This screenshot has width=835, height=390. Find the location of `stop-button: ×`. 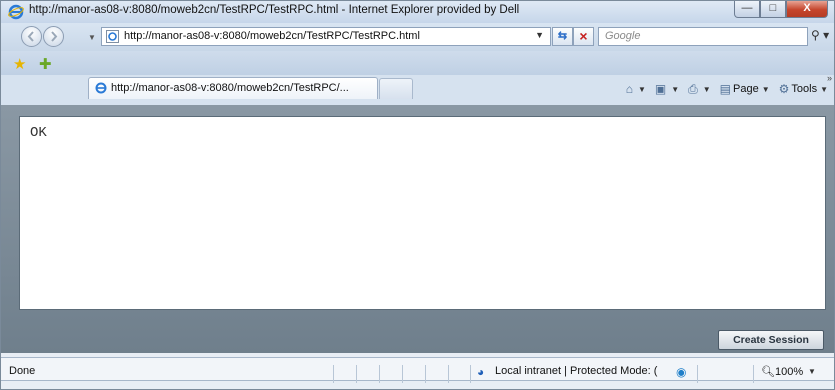

stop-button: × is located at coordinates (583, 36).